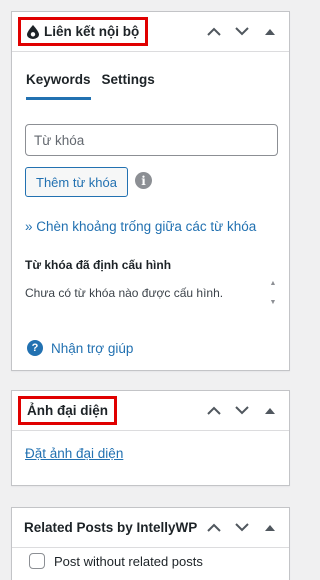 The height and width of the screenshot is (580, 320). What do you see at coordinates (140, 226) in the screenshot?
I see `insert-space-link: » Chèn khoảng trống giữa các từ khóa` at bounding box center [140, 226].